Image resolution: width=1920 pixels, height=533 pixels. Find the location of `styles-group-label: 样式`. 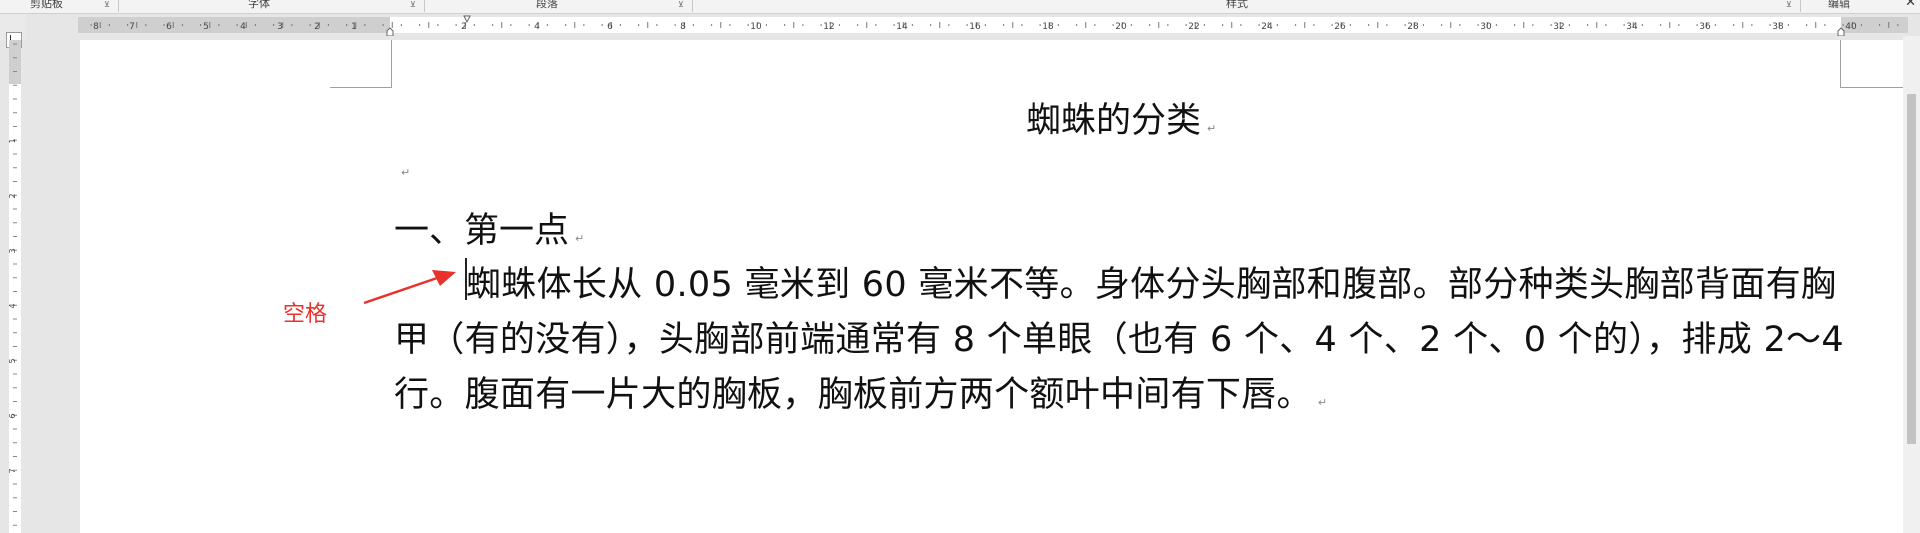

styles-group-label: 样式 is located at coordinates (1237, 5).